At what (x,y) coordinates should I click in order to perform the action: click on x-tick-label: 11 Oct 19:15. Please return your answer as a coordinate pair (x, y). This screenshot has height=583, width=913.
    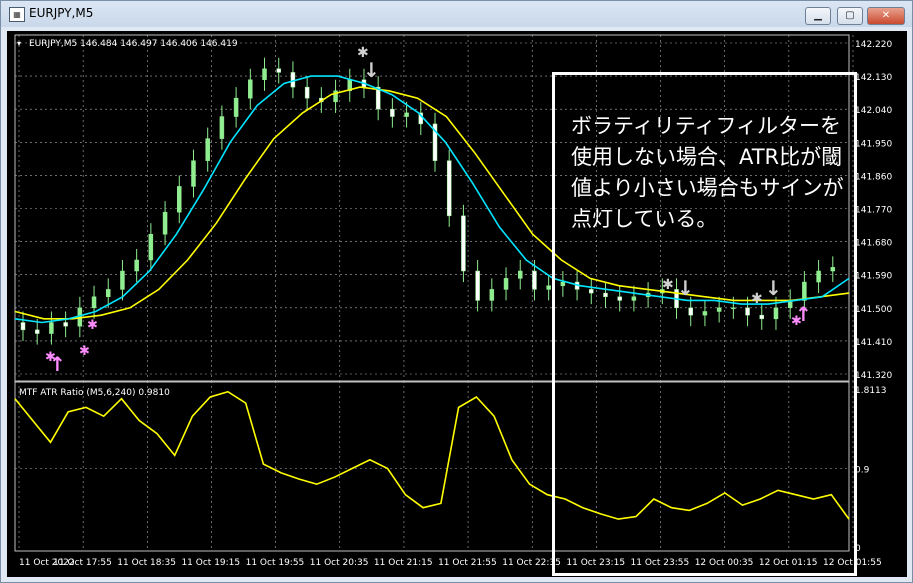
    Looking at the image, I should click on (210, 563).